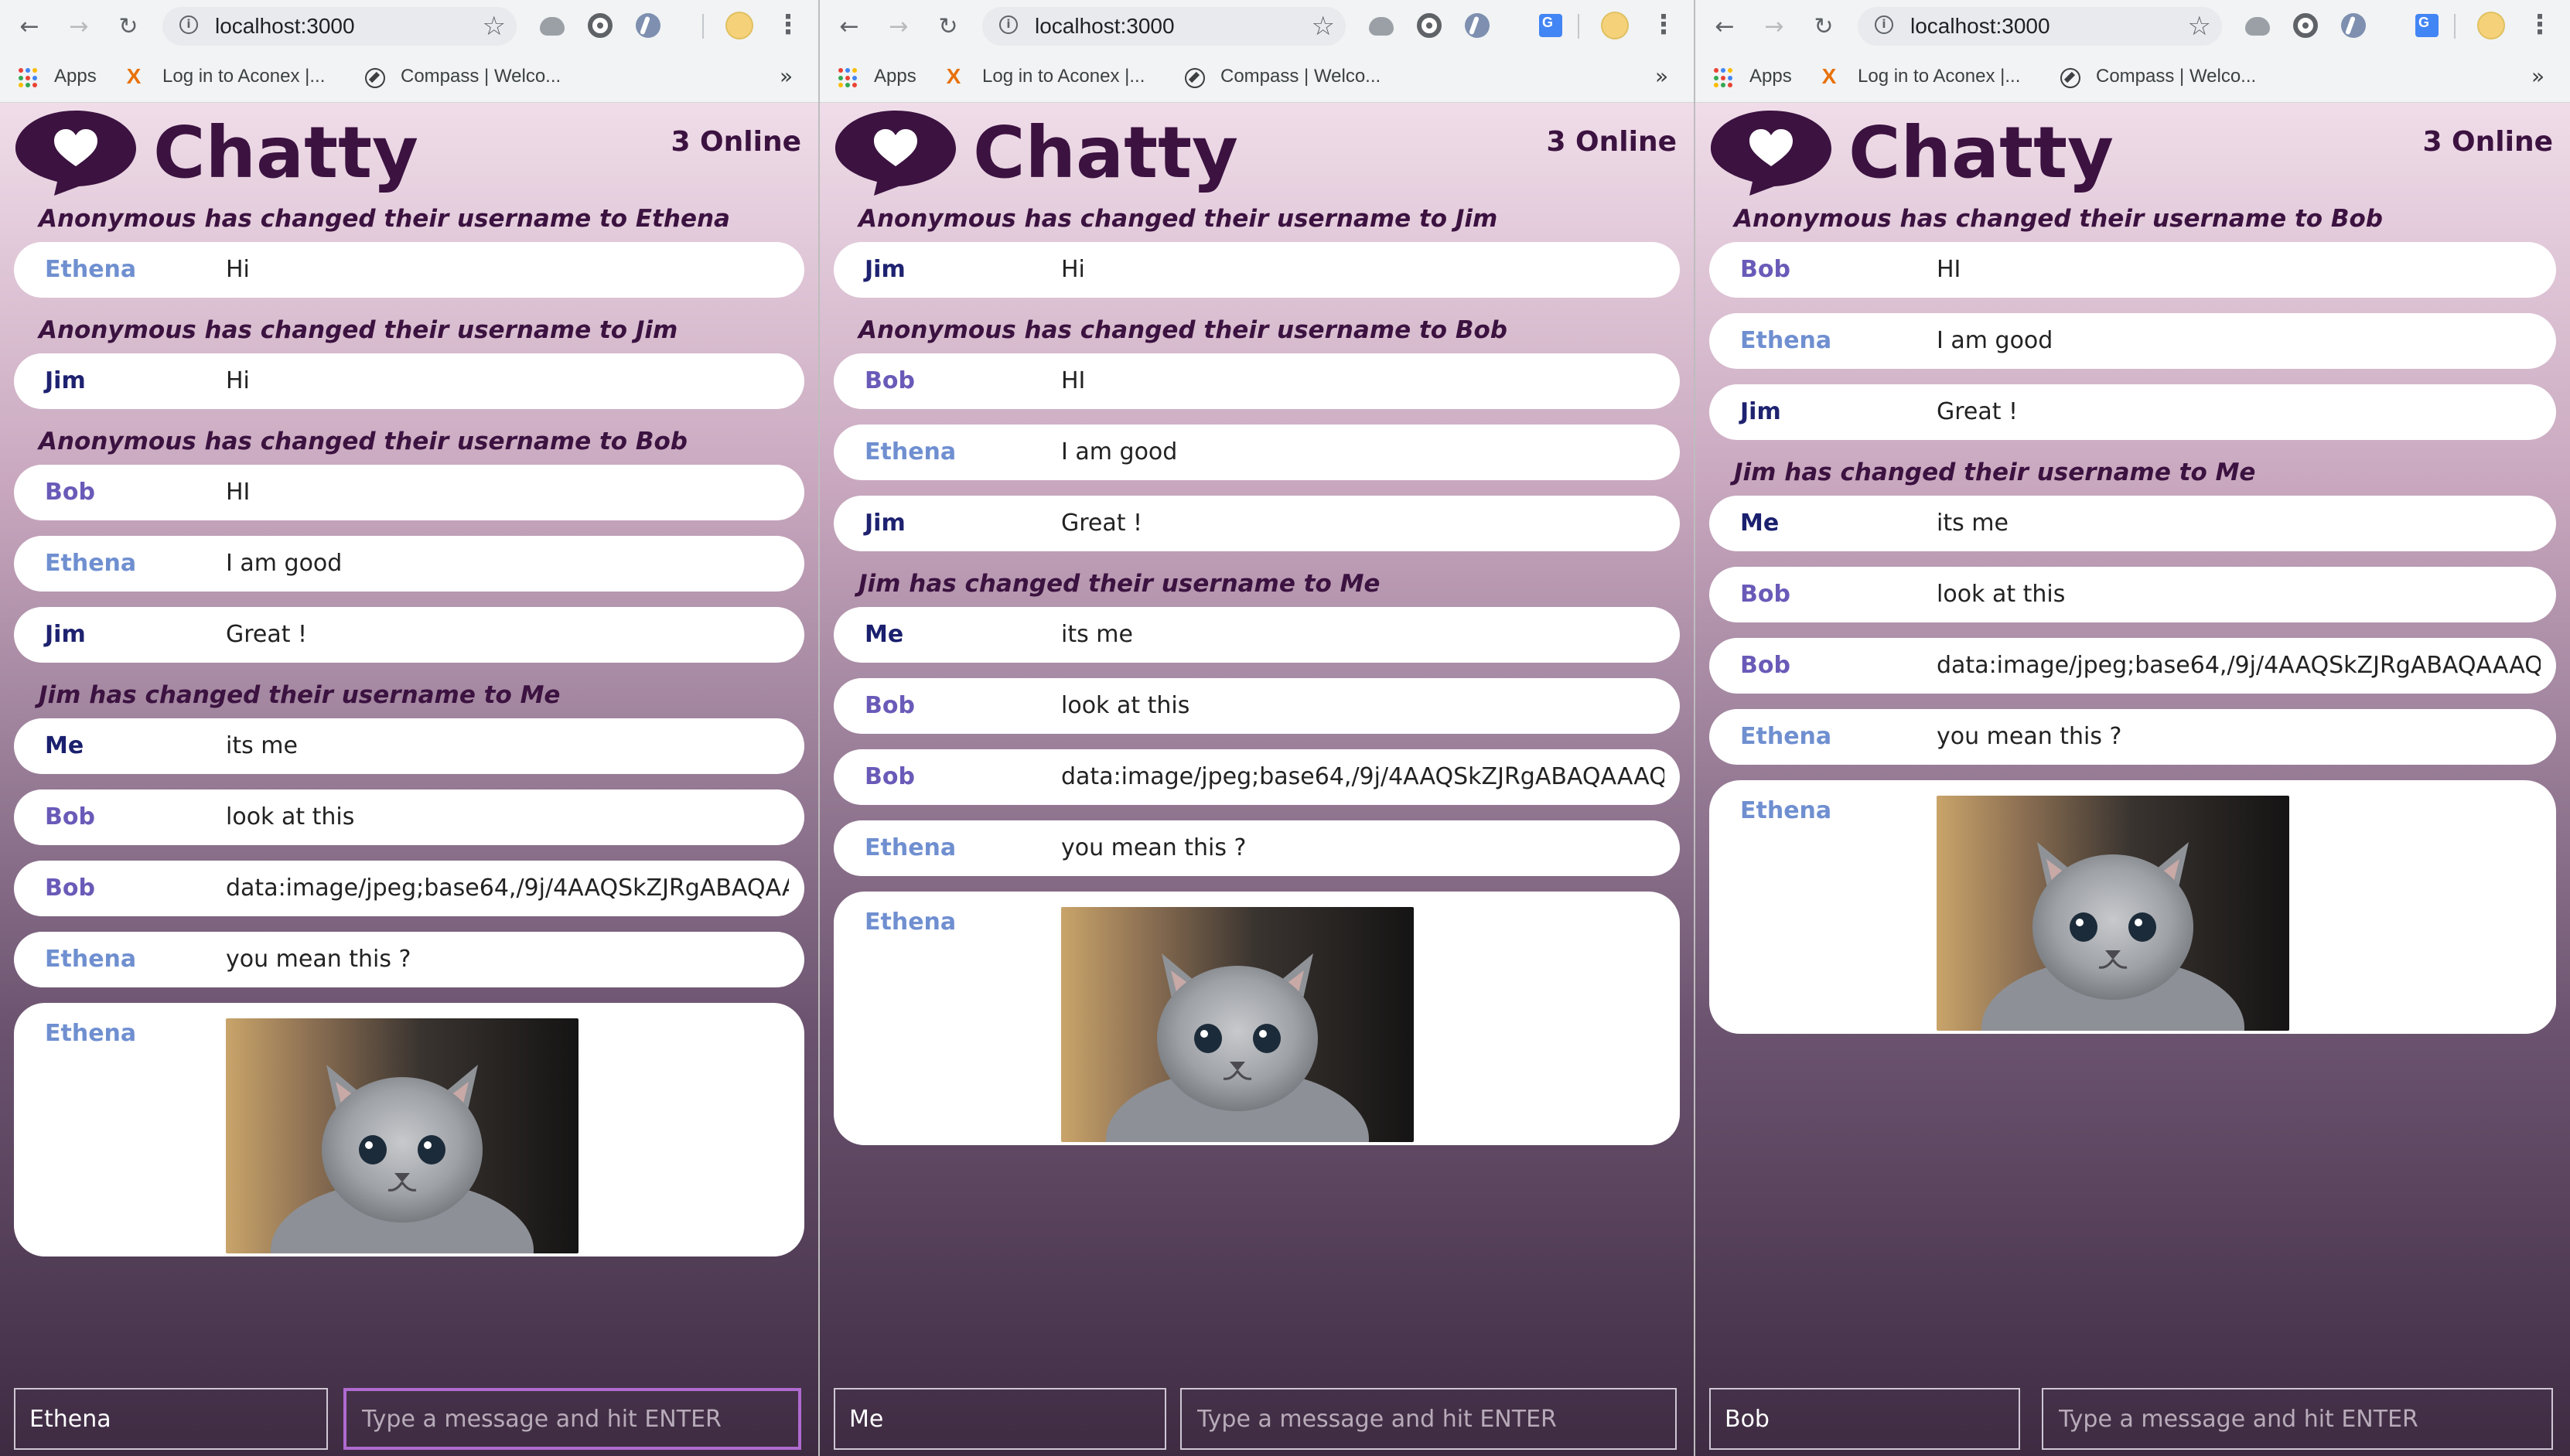  What do you see at coordinates (75, 154) in the screenshot?
I see `heart-logo-icon` at bounding box center [75, 154].